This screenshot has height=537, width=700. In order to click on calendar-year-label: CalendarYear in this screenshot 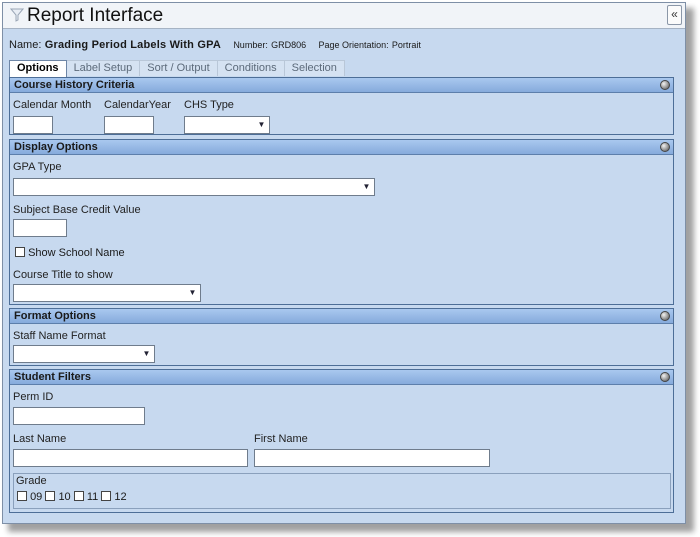, I will do `click(137, 105)`.